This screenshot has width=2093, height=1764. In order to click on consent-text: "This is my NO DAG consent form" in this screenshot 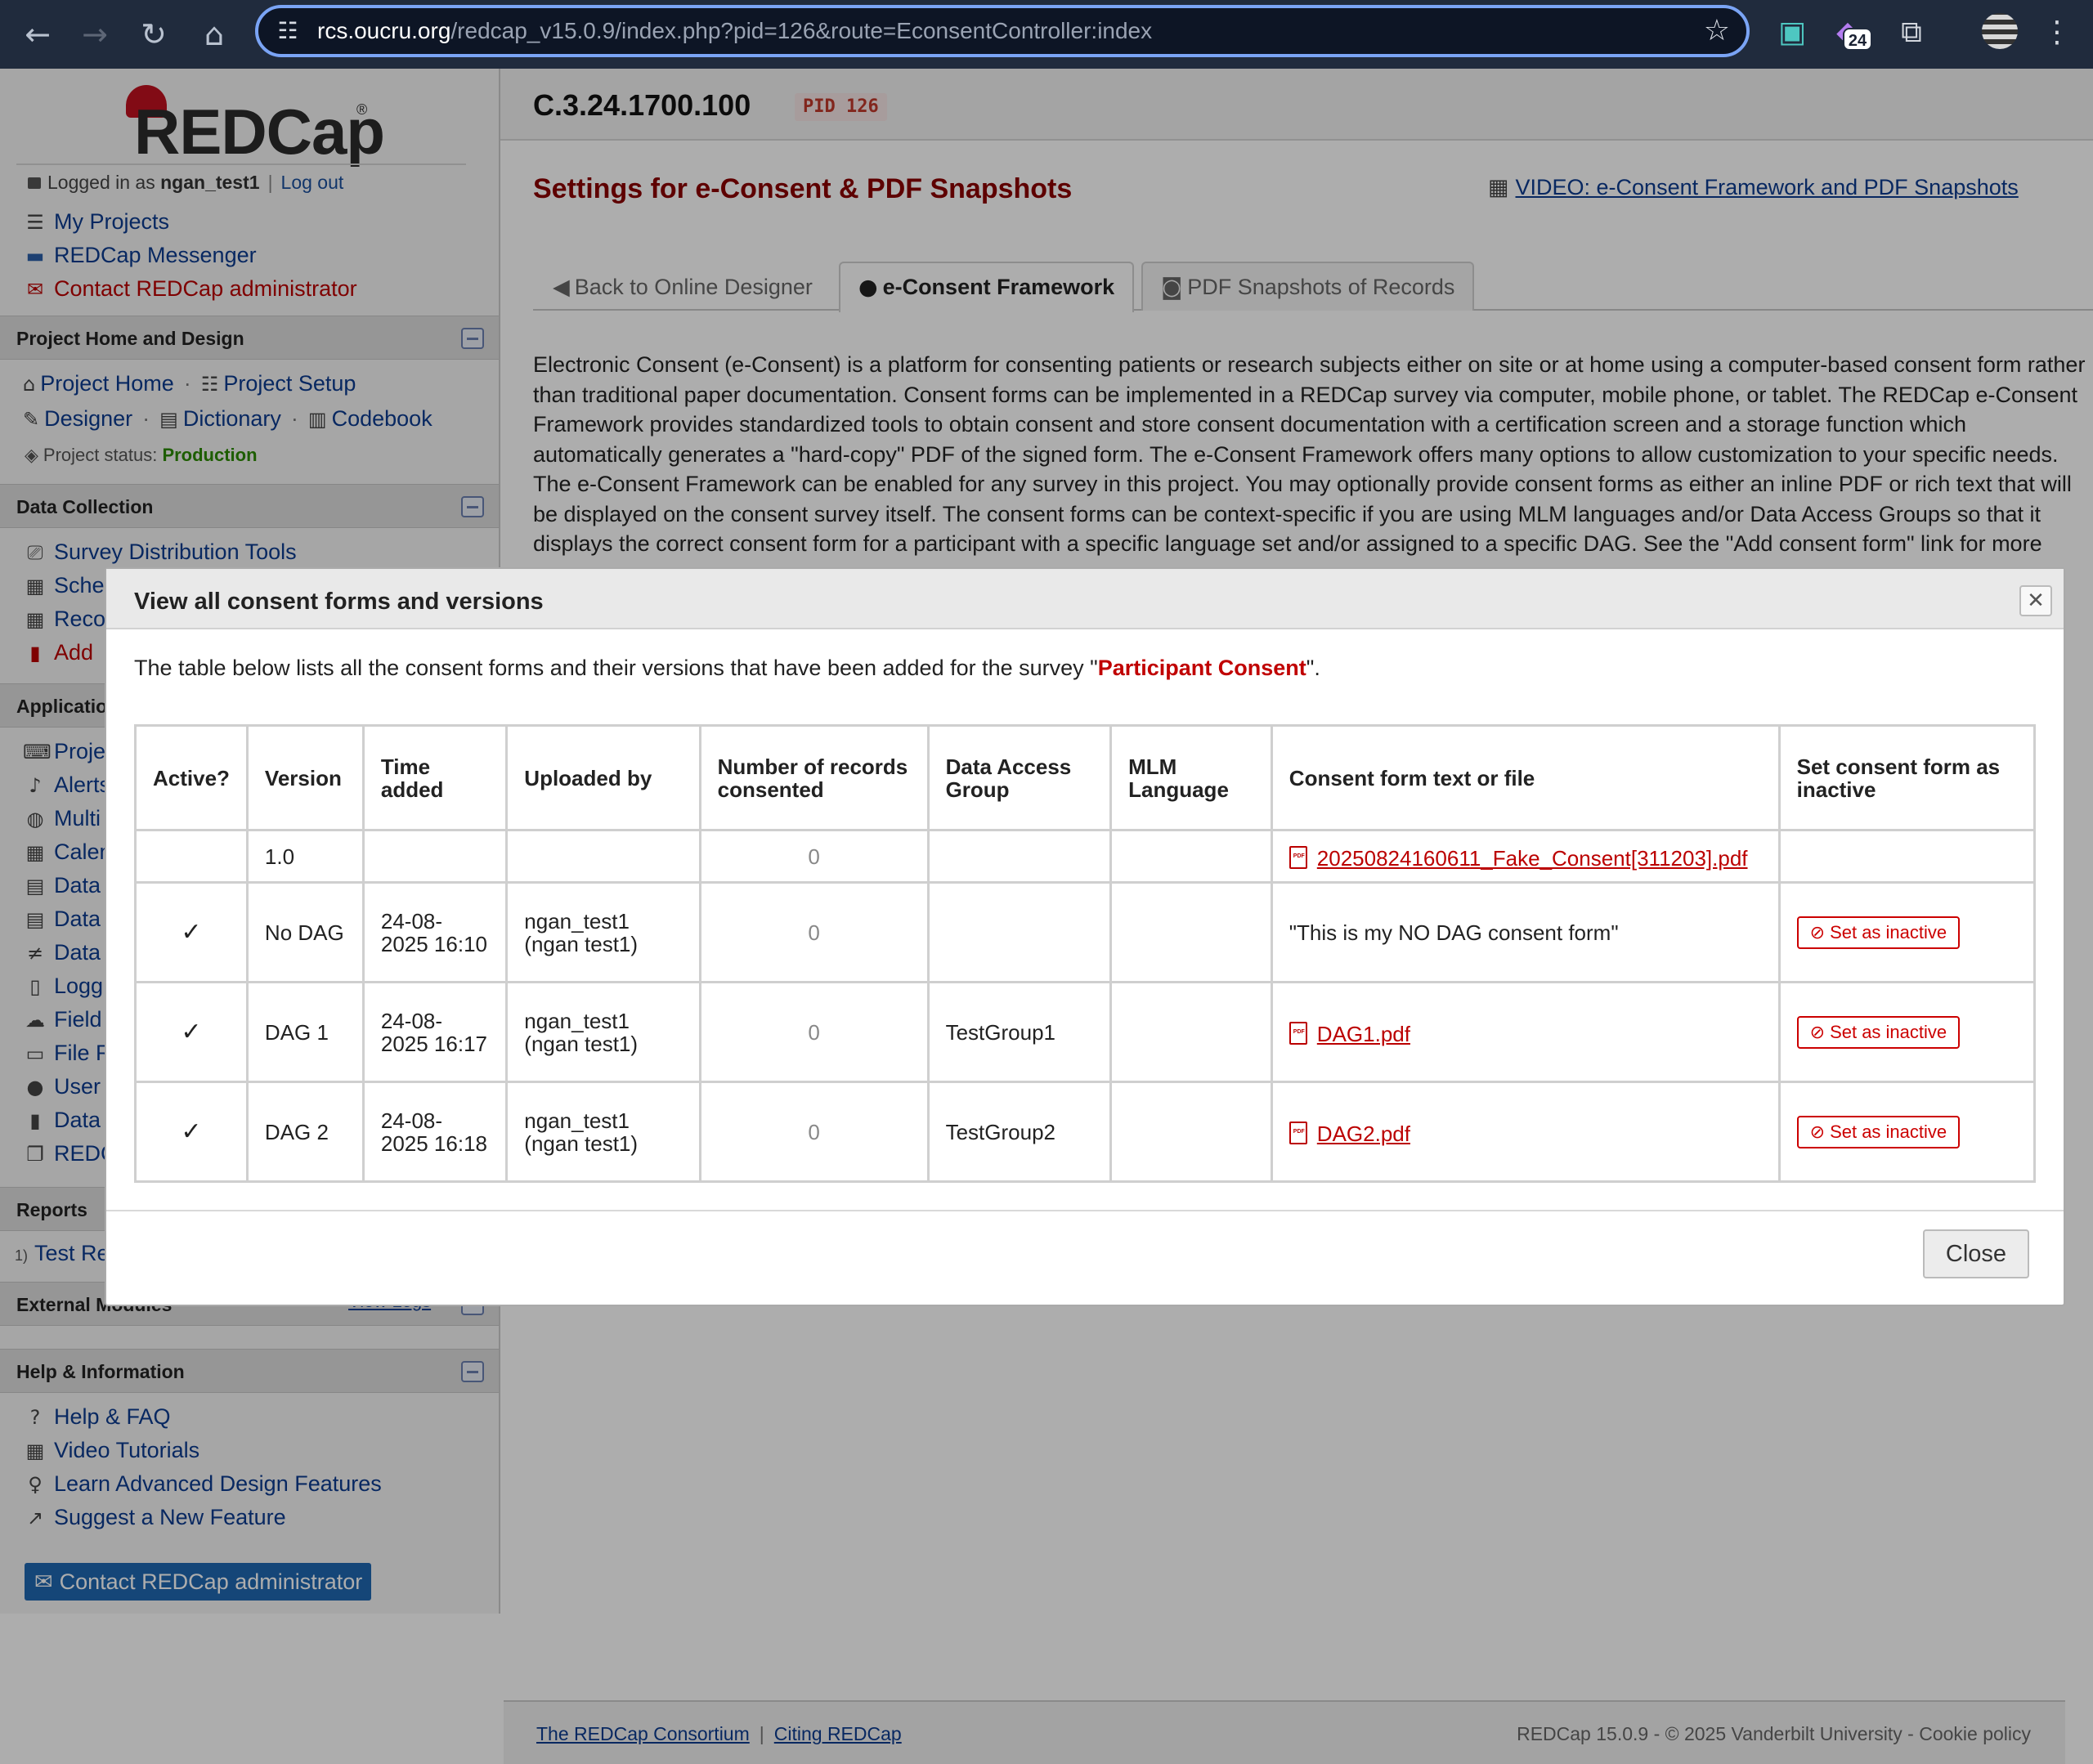, I will do `click(1526, 932)`.